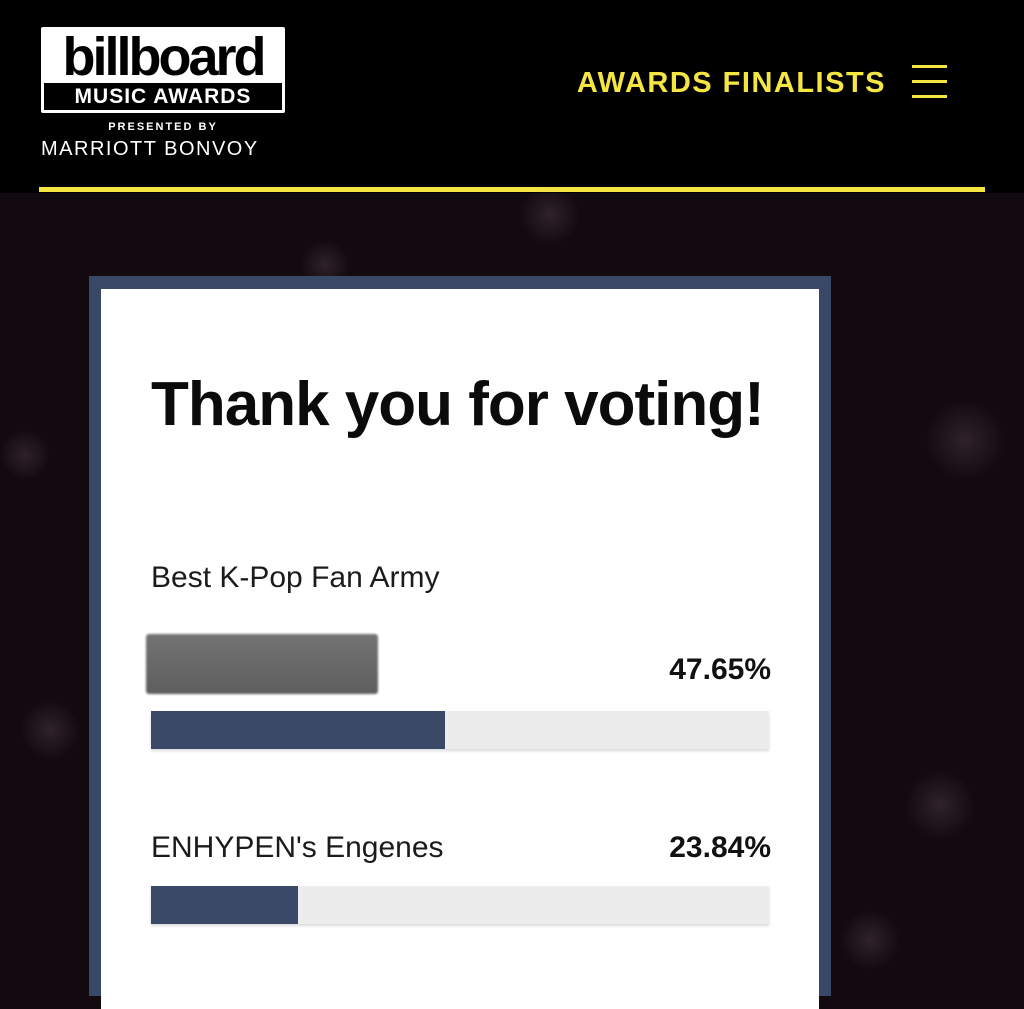 The image size is (1024, 1009). Describe the element at coordinates (723, 83) in the screenshot. I see `awards-finalists-link: AWARDS FINALISTS` at that location.